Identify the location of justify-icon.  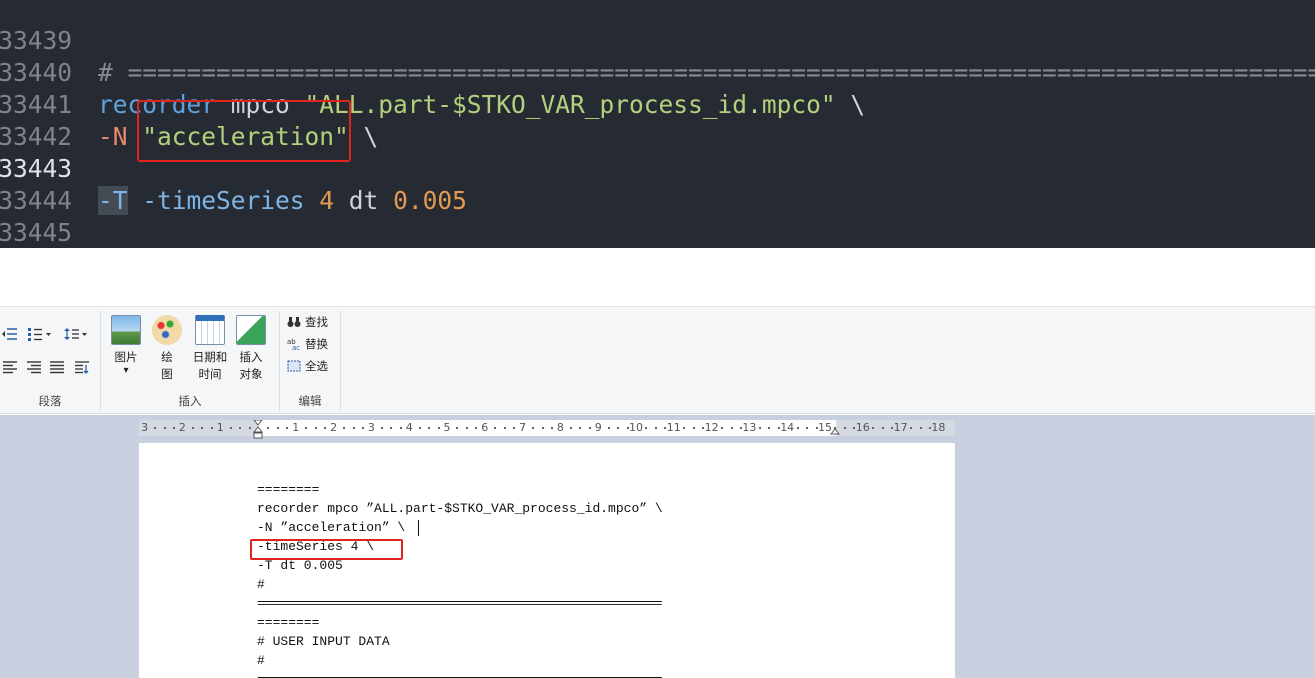
(57, 368).